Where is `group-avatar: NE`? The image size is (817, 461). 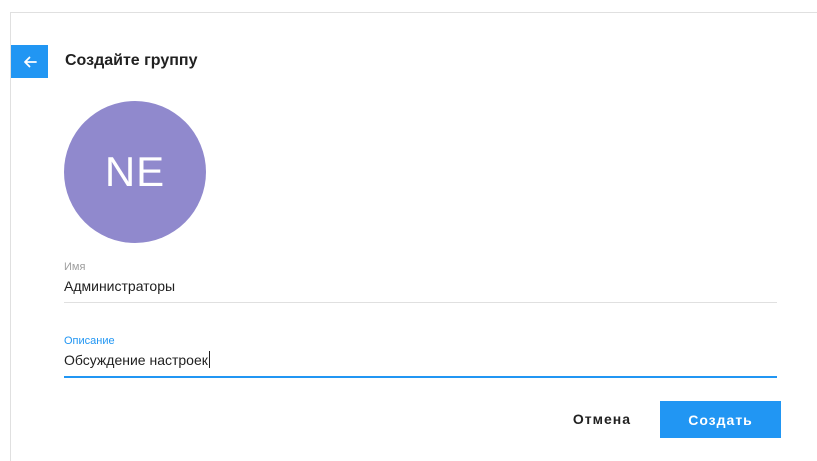
group-avatar: NE is located at coordinates (135, 172).